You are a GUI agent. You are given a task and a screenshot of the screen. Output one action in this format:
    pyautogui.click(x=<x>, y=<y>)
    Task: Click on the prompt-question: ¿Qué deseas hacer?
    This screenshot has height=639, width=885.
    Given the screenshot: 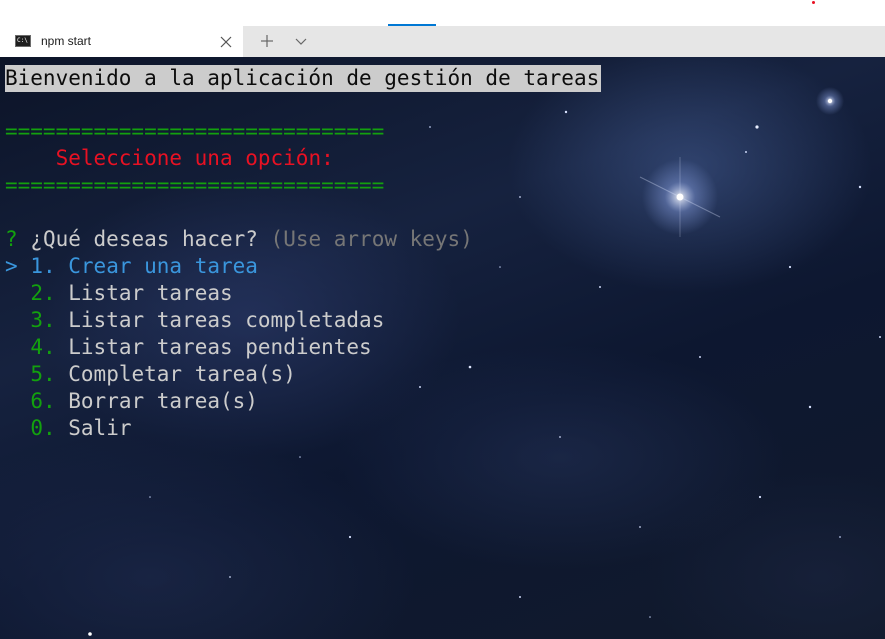 What is the action you would take?
    pyautogui.click(x=144, y=239)
    